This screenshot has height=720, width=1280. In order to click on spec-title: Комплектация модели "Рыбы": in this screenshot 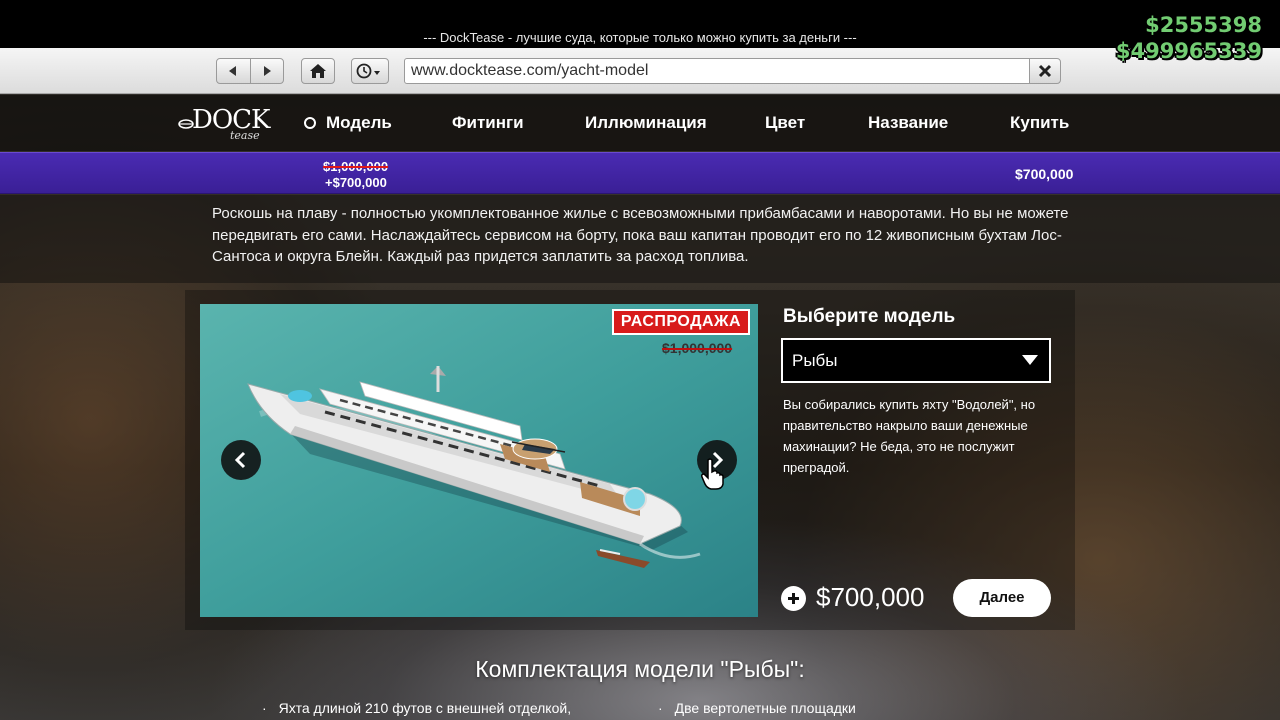, I will do `click(640, 669)`.